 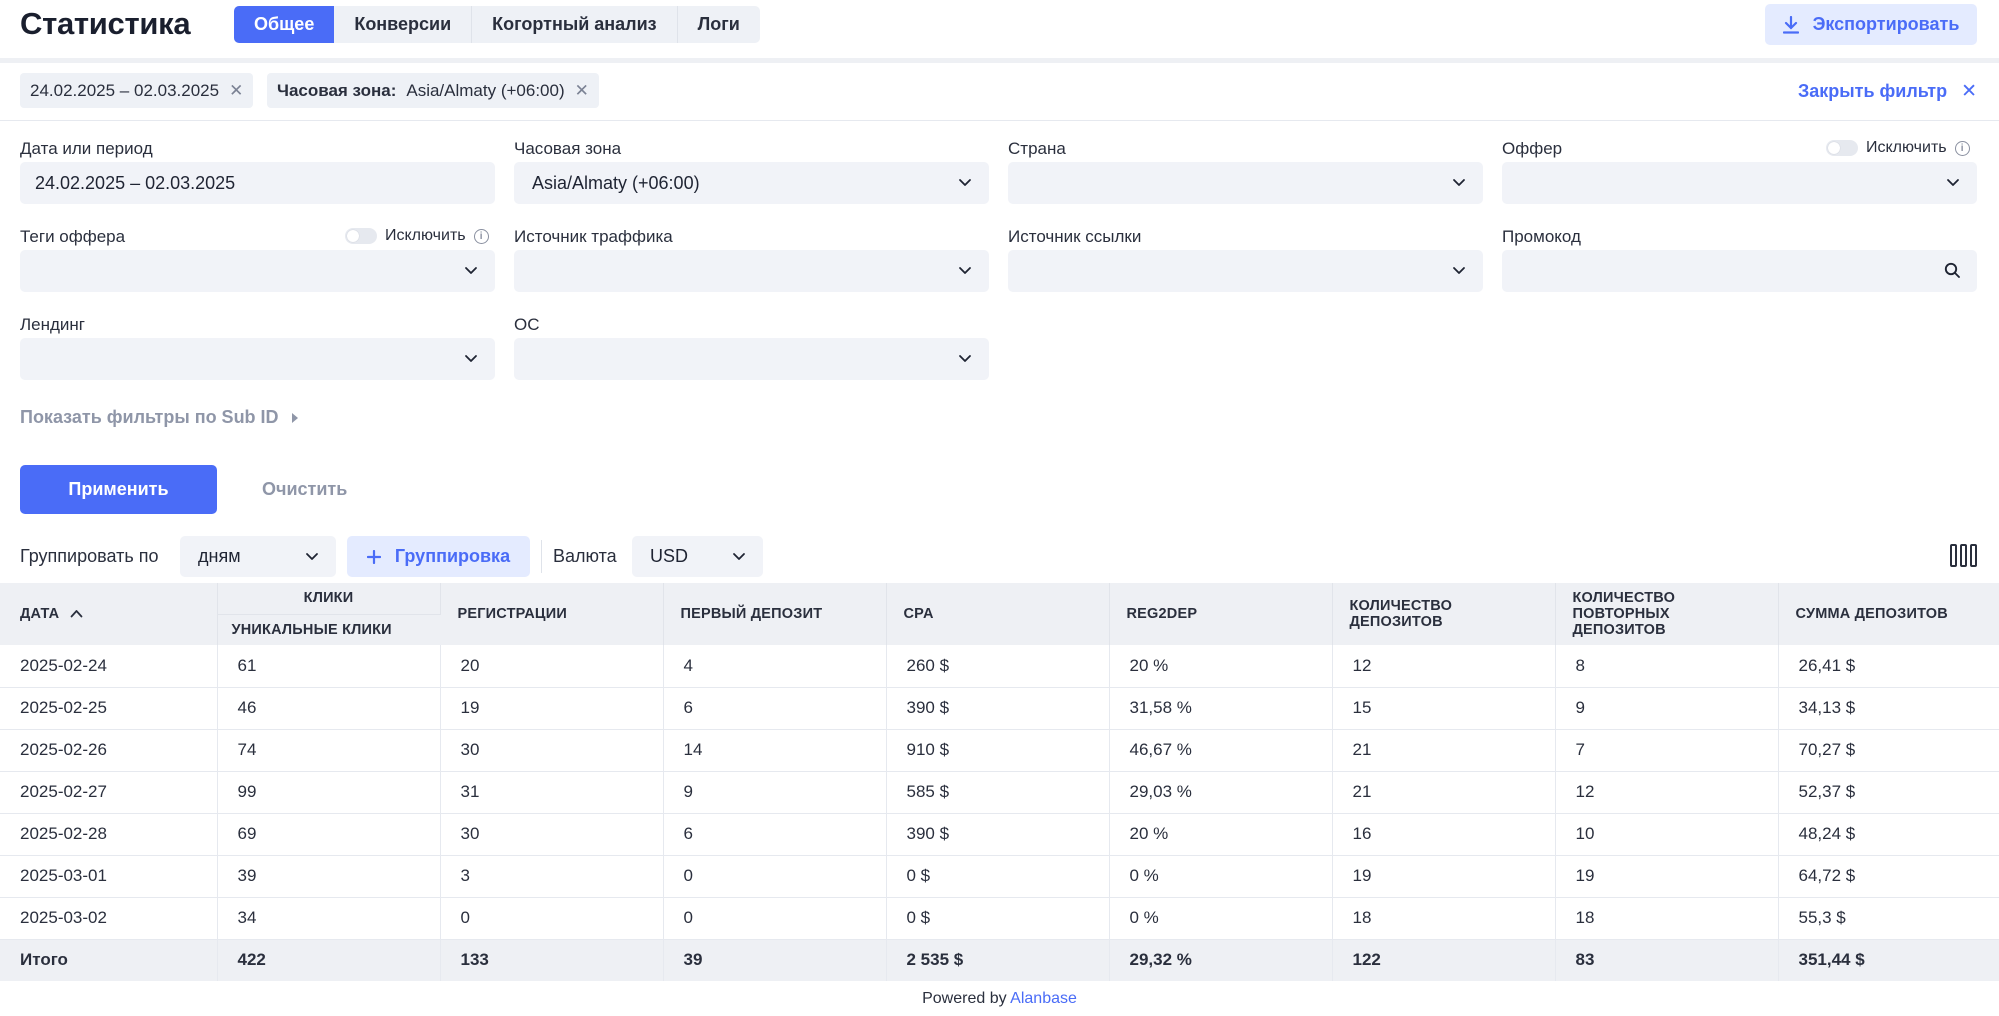 What do you see at coordinates (1444, 708) in the screenshot?
I see `table-cell: 15` at bounding box center [1444, 708].